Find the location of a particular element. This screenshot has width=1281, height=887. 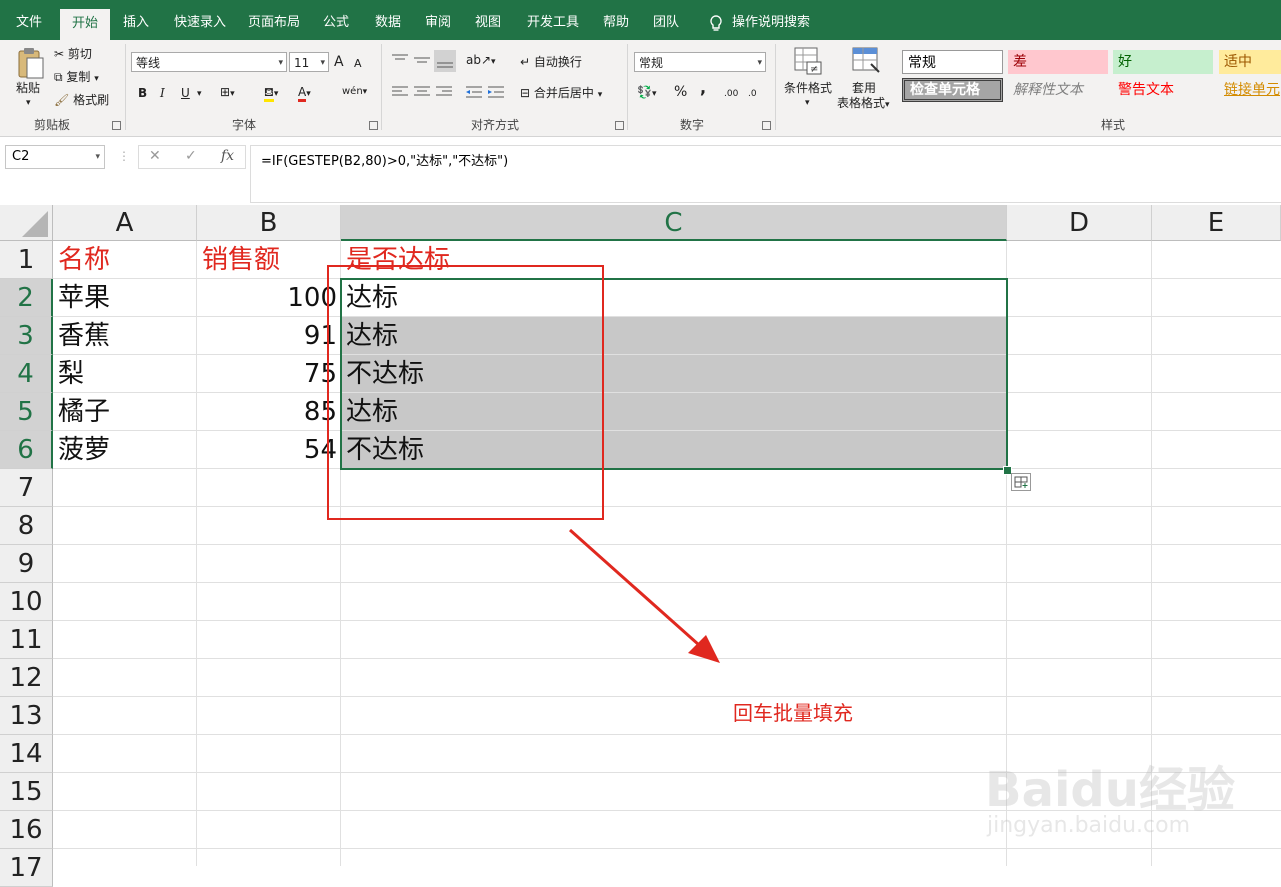

font-name-combo: 等线 ▾ is located at coordinates (209, 62).